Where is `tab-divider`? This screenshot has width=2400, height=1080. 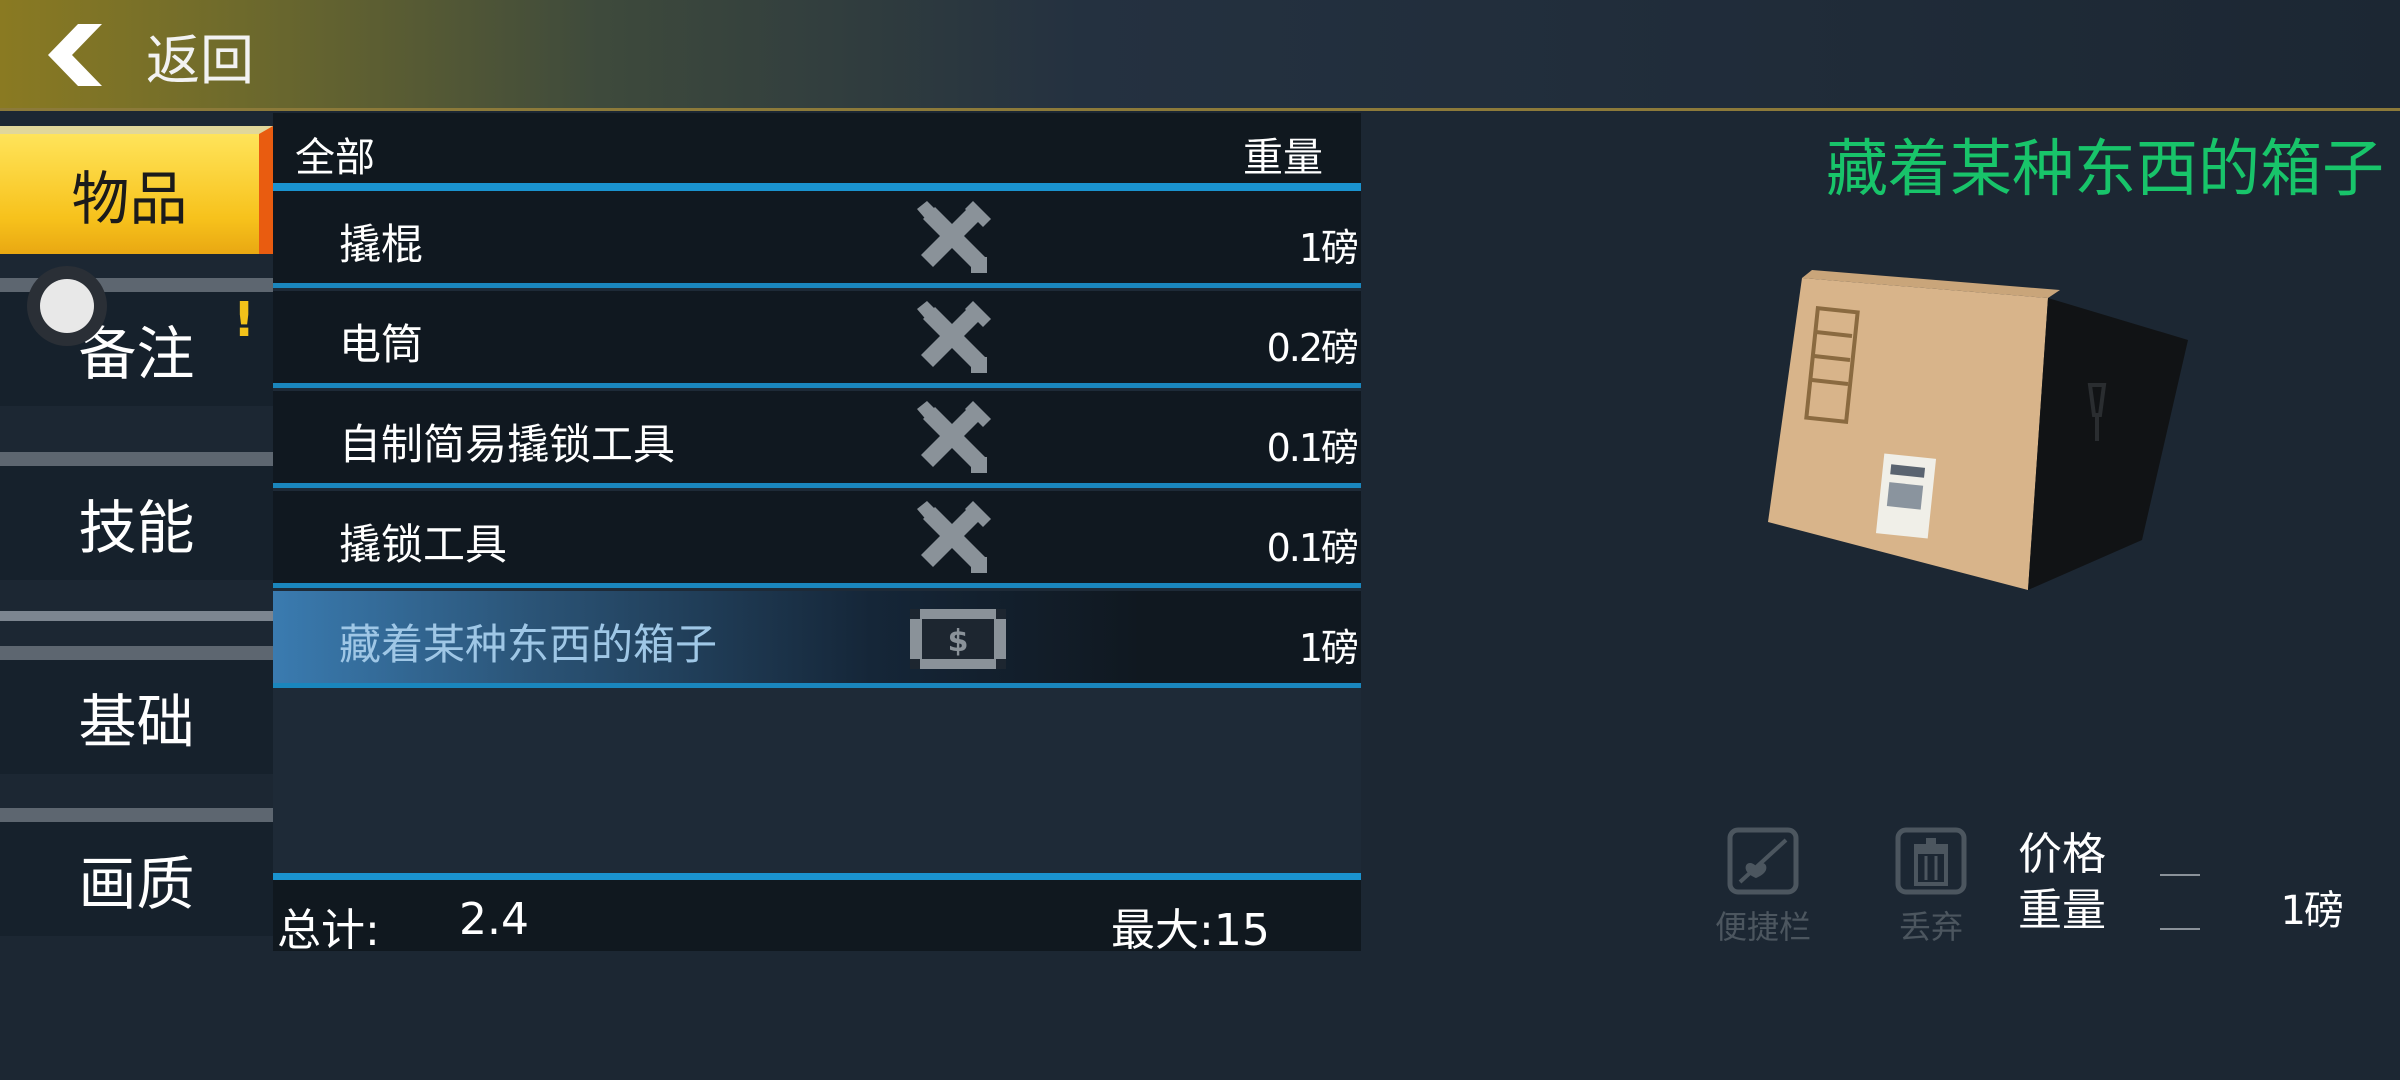 tab-divider is located at coordinates (136, 616).